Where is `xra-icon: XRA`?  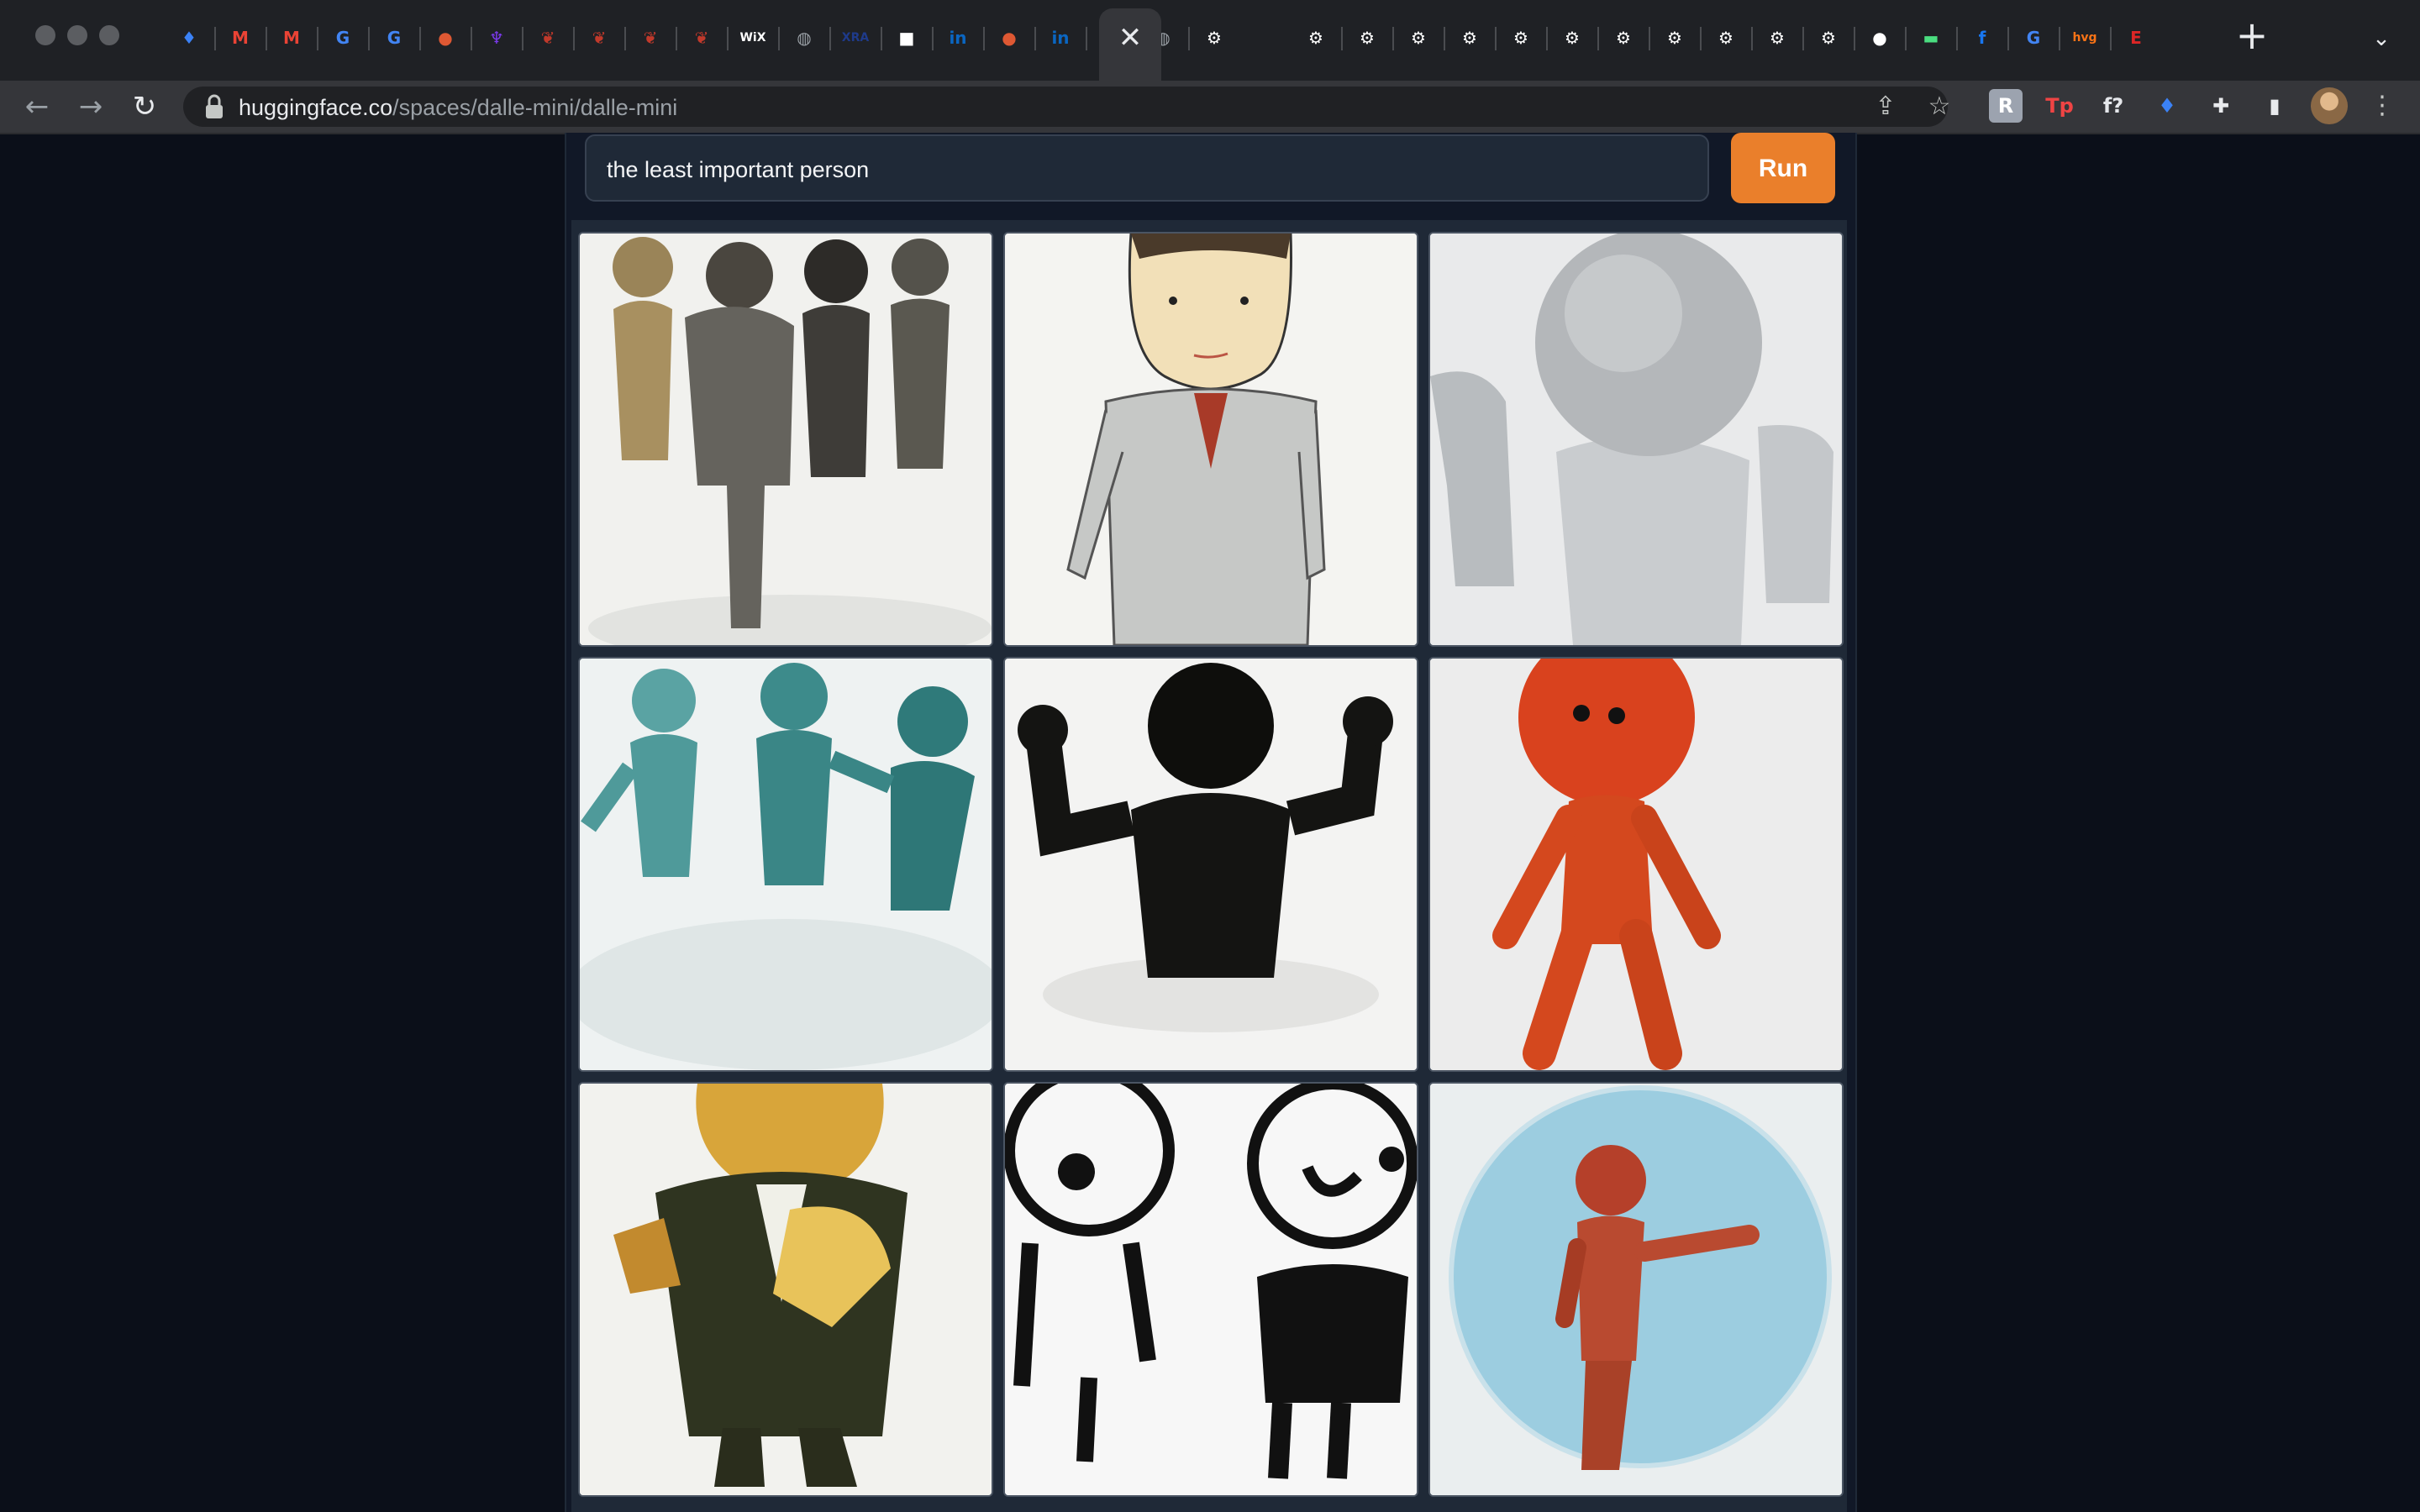 xra-icon: XRA is located at coordinates (855, 38).